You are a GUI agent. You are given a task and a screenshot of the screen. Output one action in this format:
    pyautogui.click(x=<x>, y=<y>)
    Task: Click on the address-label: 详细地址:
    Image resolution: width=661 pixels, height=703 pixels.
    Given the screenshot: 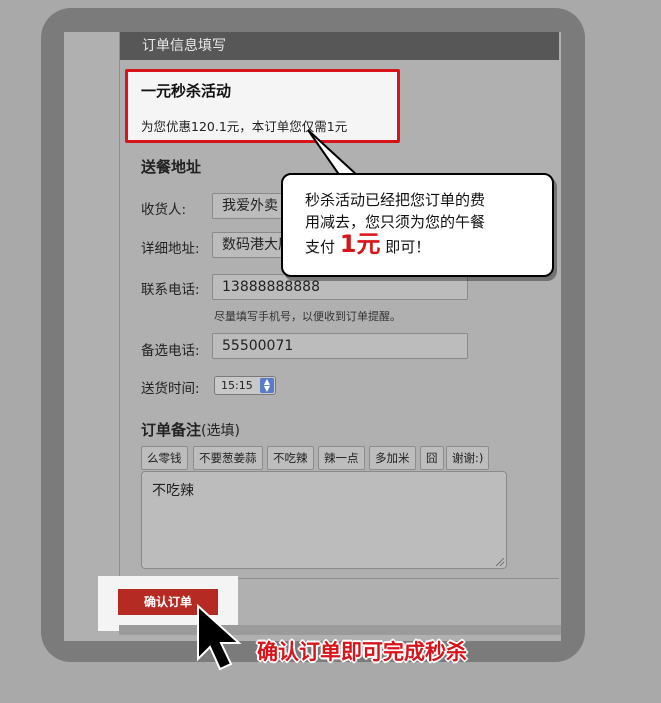 What is the action you would take?
    pyautogui.click(x=170, y=249)
    